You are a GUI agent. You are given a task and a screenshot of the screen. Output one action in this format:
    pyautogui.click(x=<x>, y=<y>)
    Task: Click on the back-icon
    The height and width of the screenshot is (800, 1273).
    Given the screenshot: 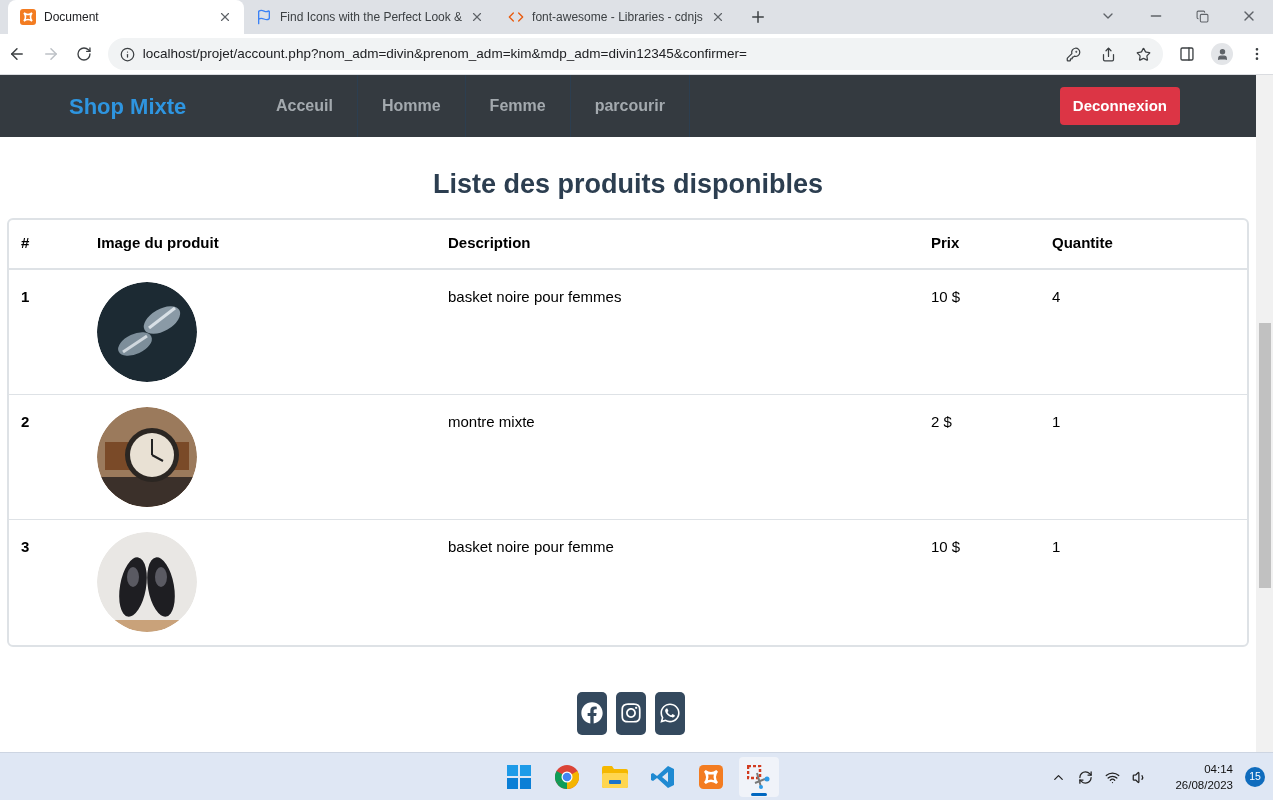 What is the action you would take?
    pyautogui.click(x=17, y=54)
    